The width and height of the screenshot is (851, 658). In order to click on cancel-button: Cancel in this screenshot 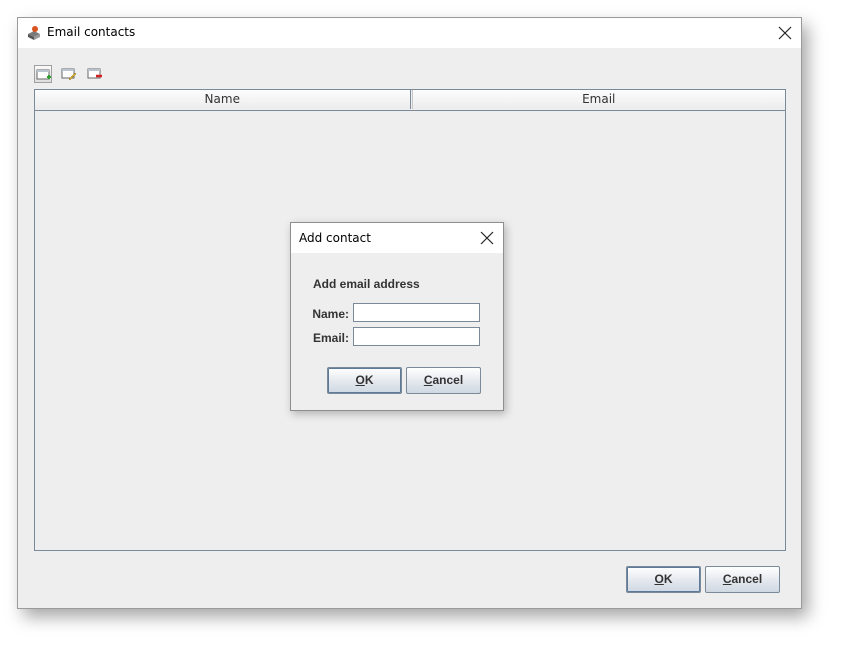, I will do `click(742, 579)`.